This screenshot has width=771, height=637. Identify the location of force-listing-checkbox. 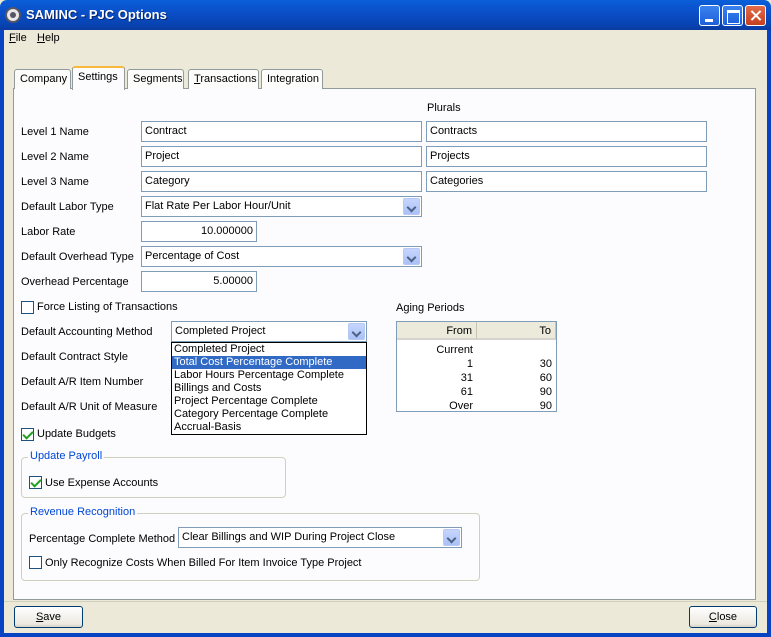
(27, 307).